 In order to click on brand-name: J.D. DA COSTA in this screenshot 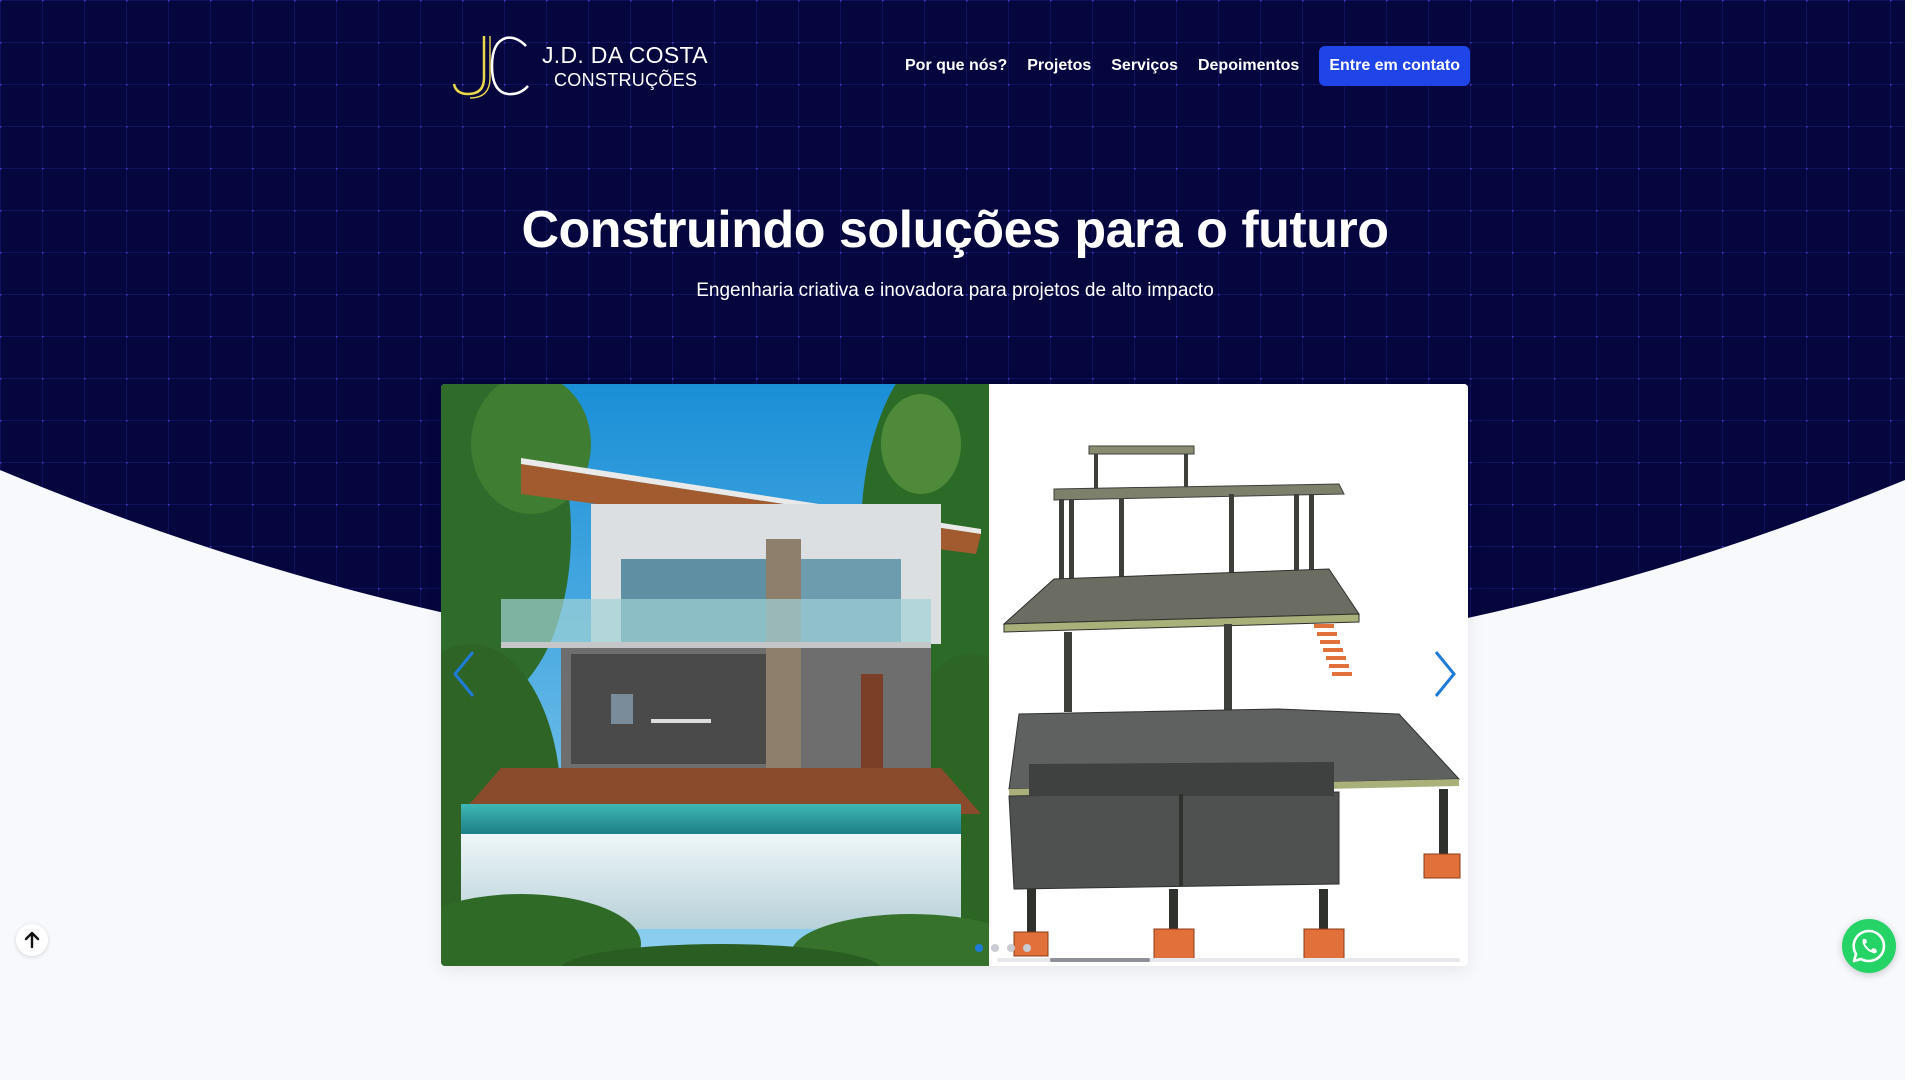, I will do `click(625, 55)`.